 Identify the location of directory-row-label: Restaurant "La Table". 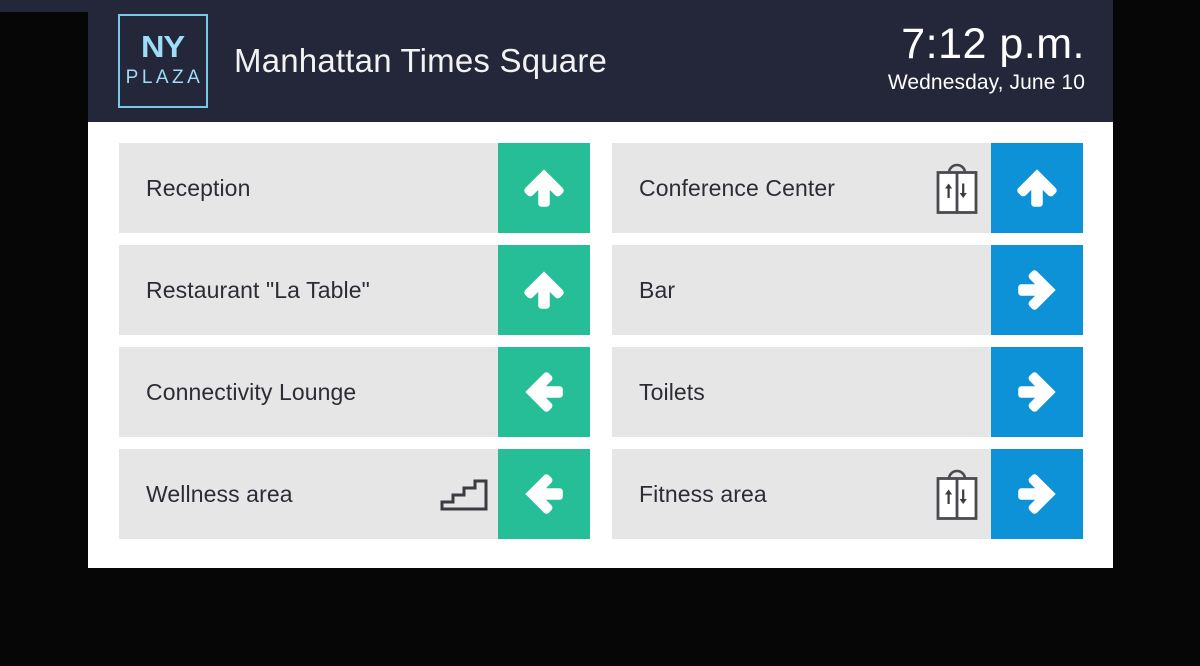
(258, 289).